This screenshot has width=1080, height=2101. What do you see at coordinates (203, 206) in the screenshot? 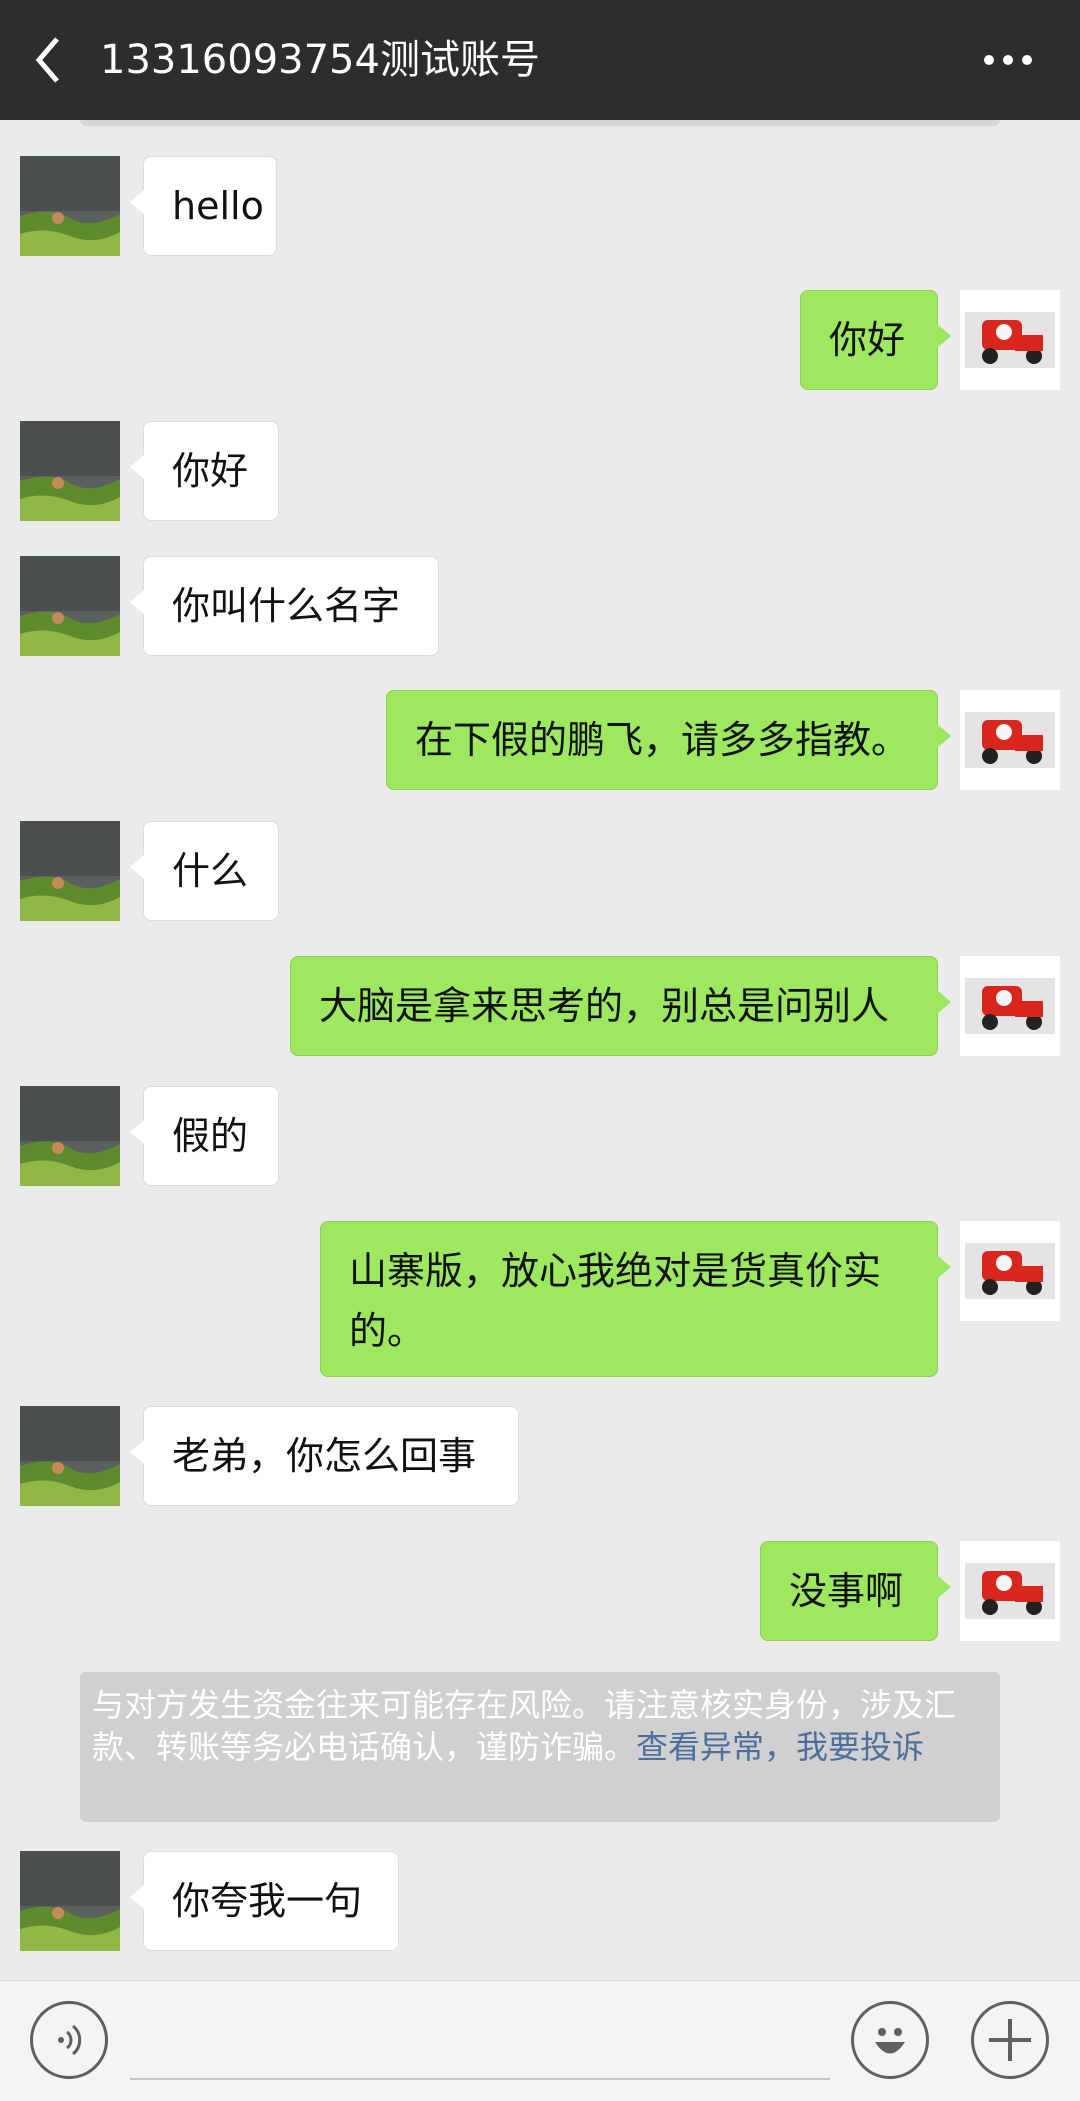
I see `message-bubble-incoming: hello` at bounding box center [203, 206].